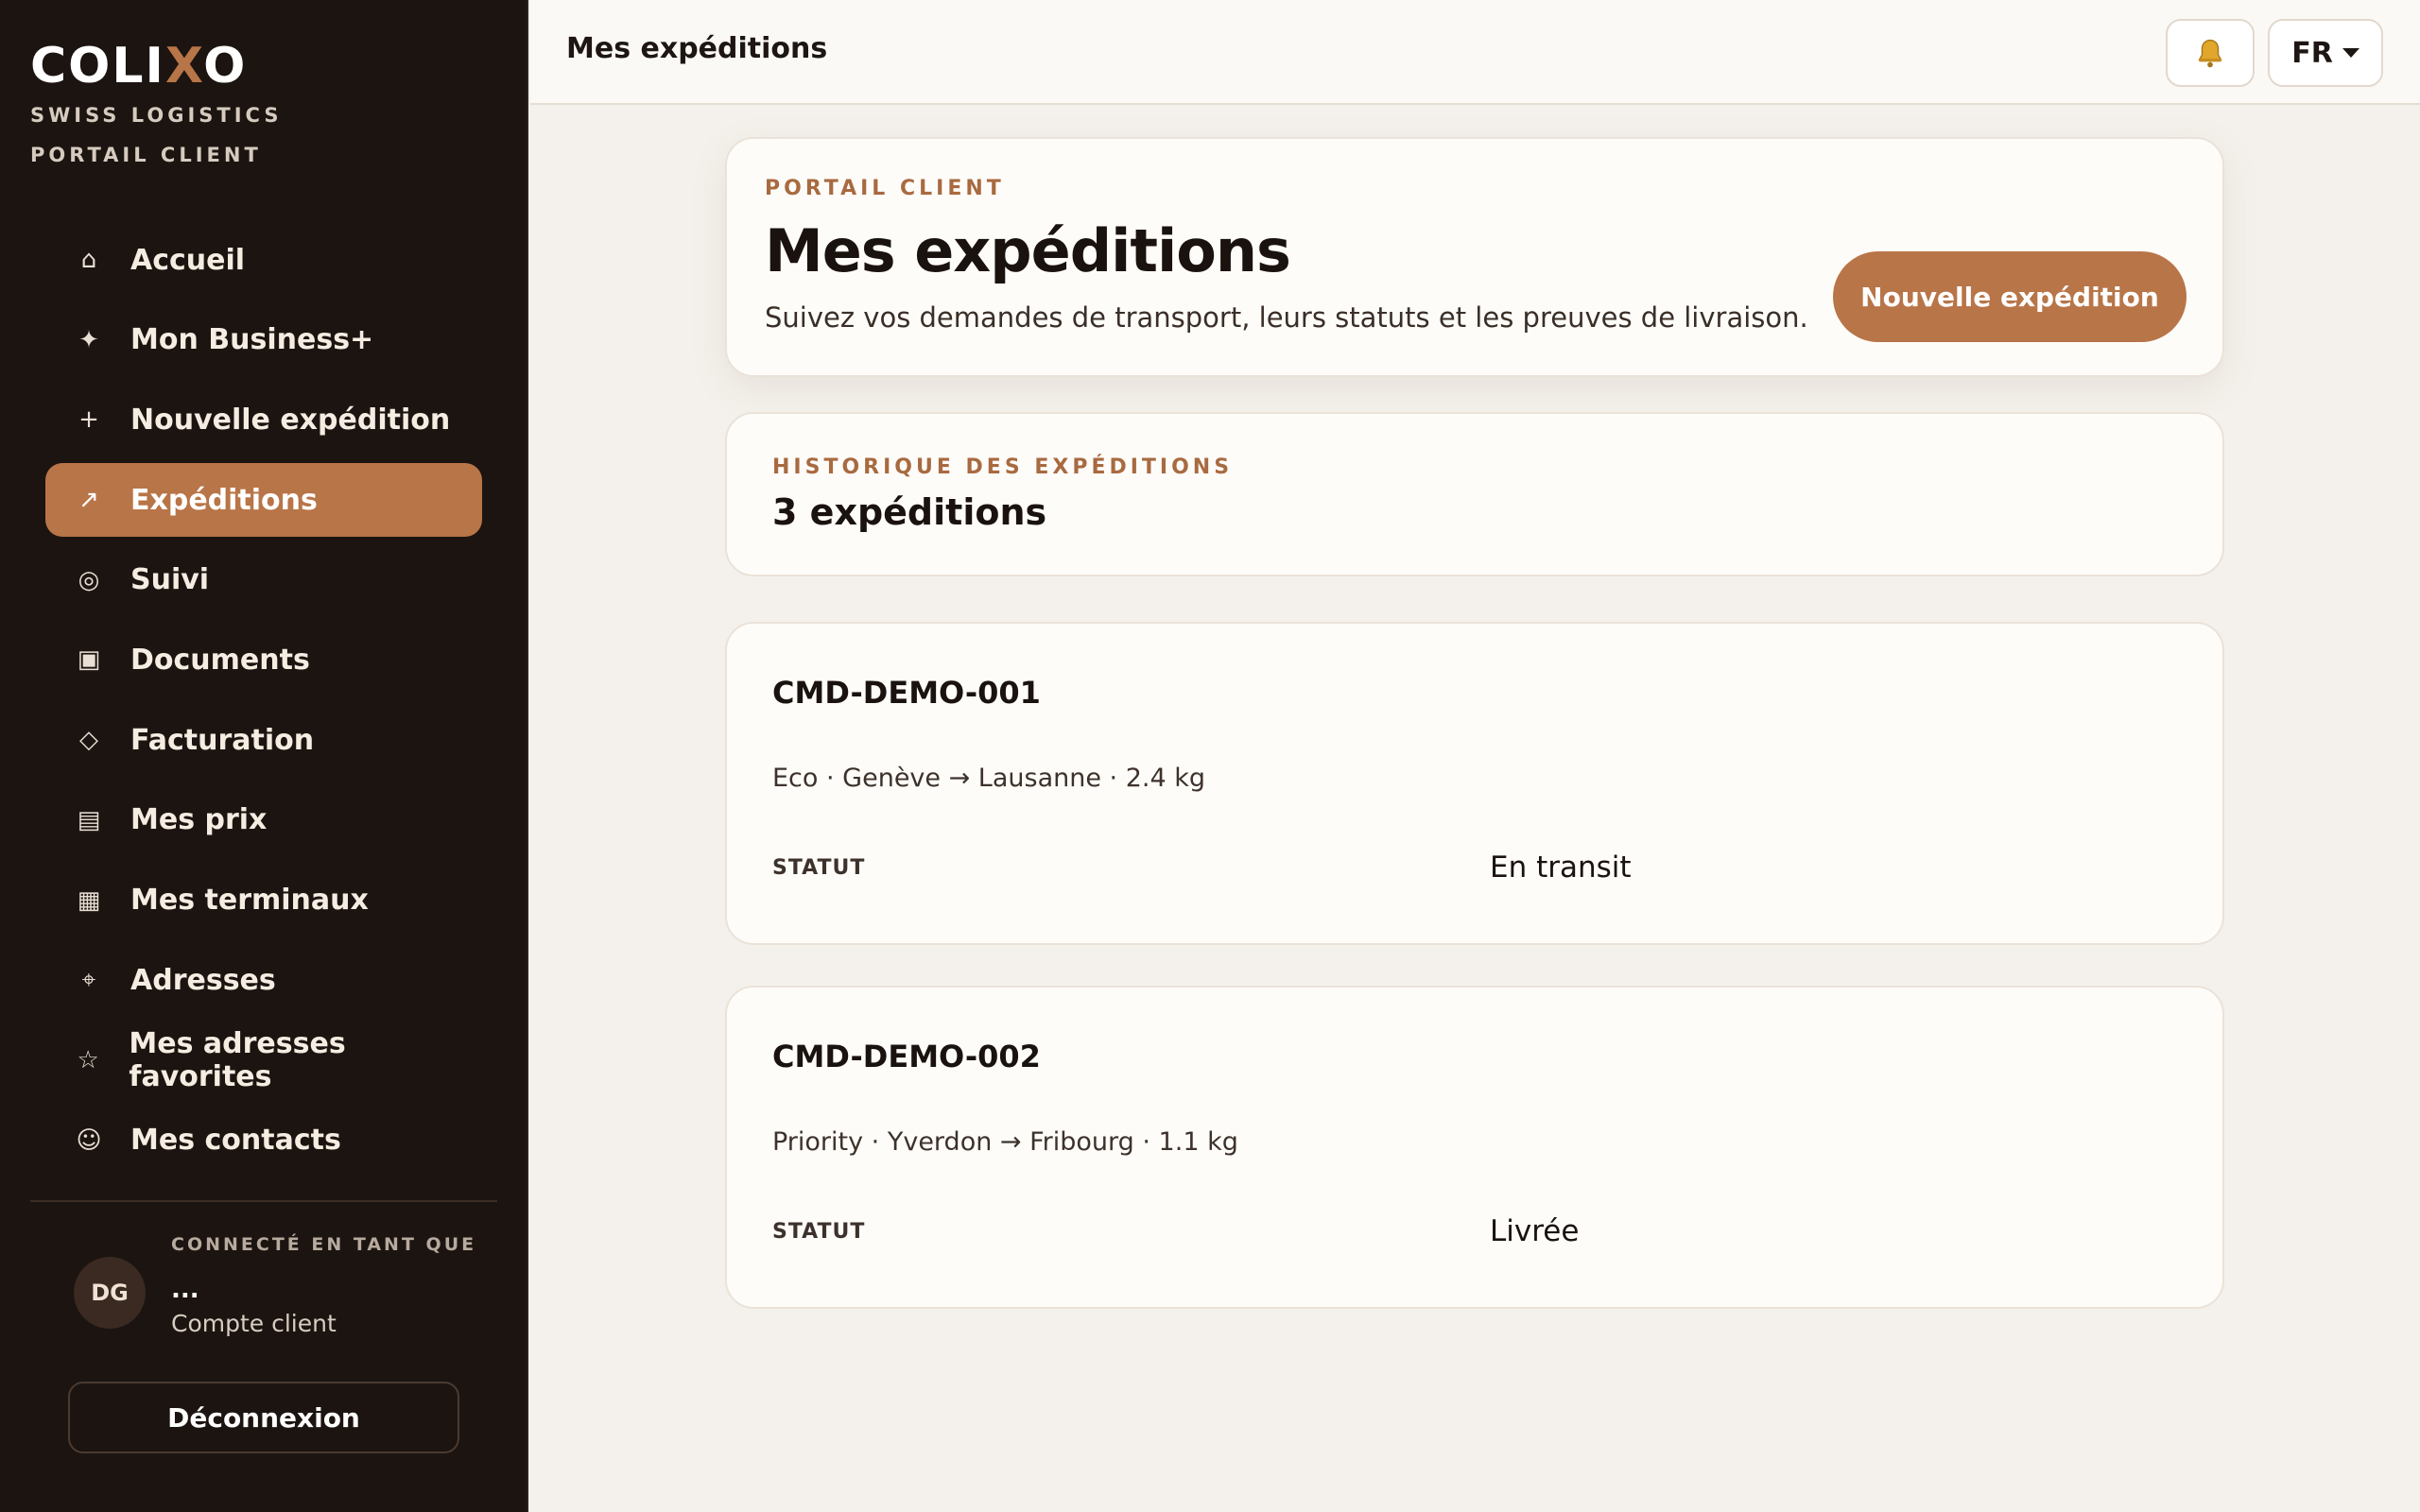  Describe the element at coordinates (89, 1140) in the screenshot. I see `smiley-icon: ☺` at that location.